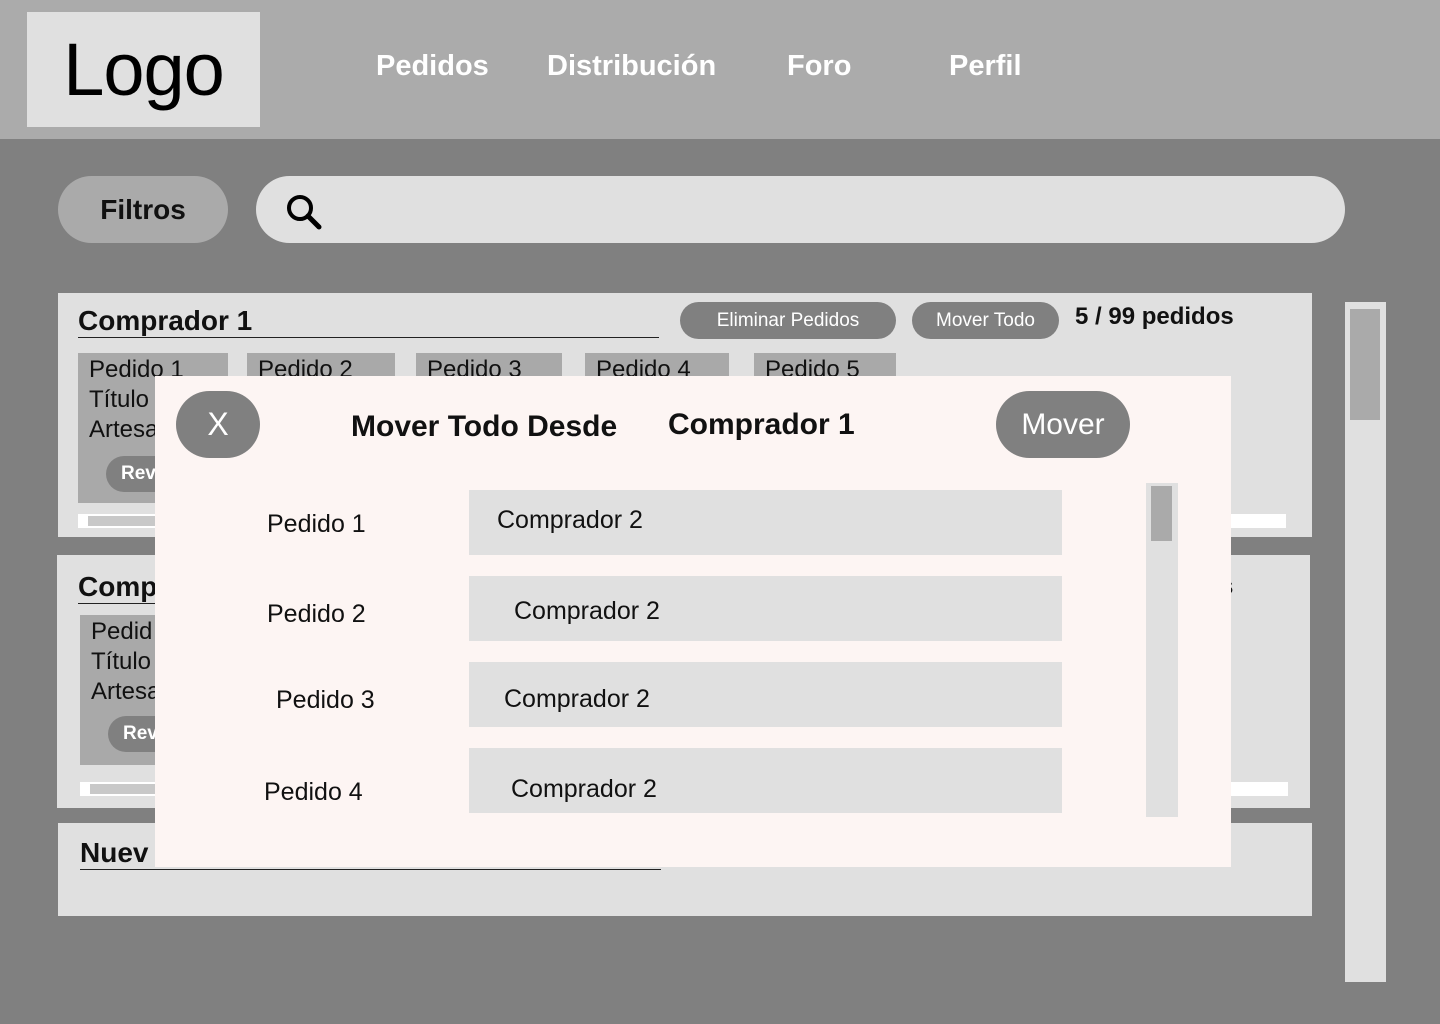  Describe the element at coordinates (313, 792) in the screenshot. I see `order-label: Pedido 4` at that location.